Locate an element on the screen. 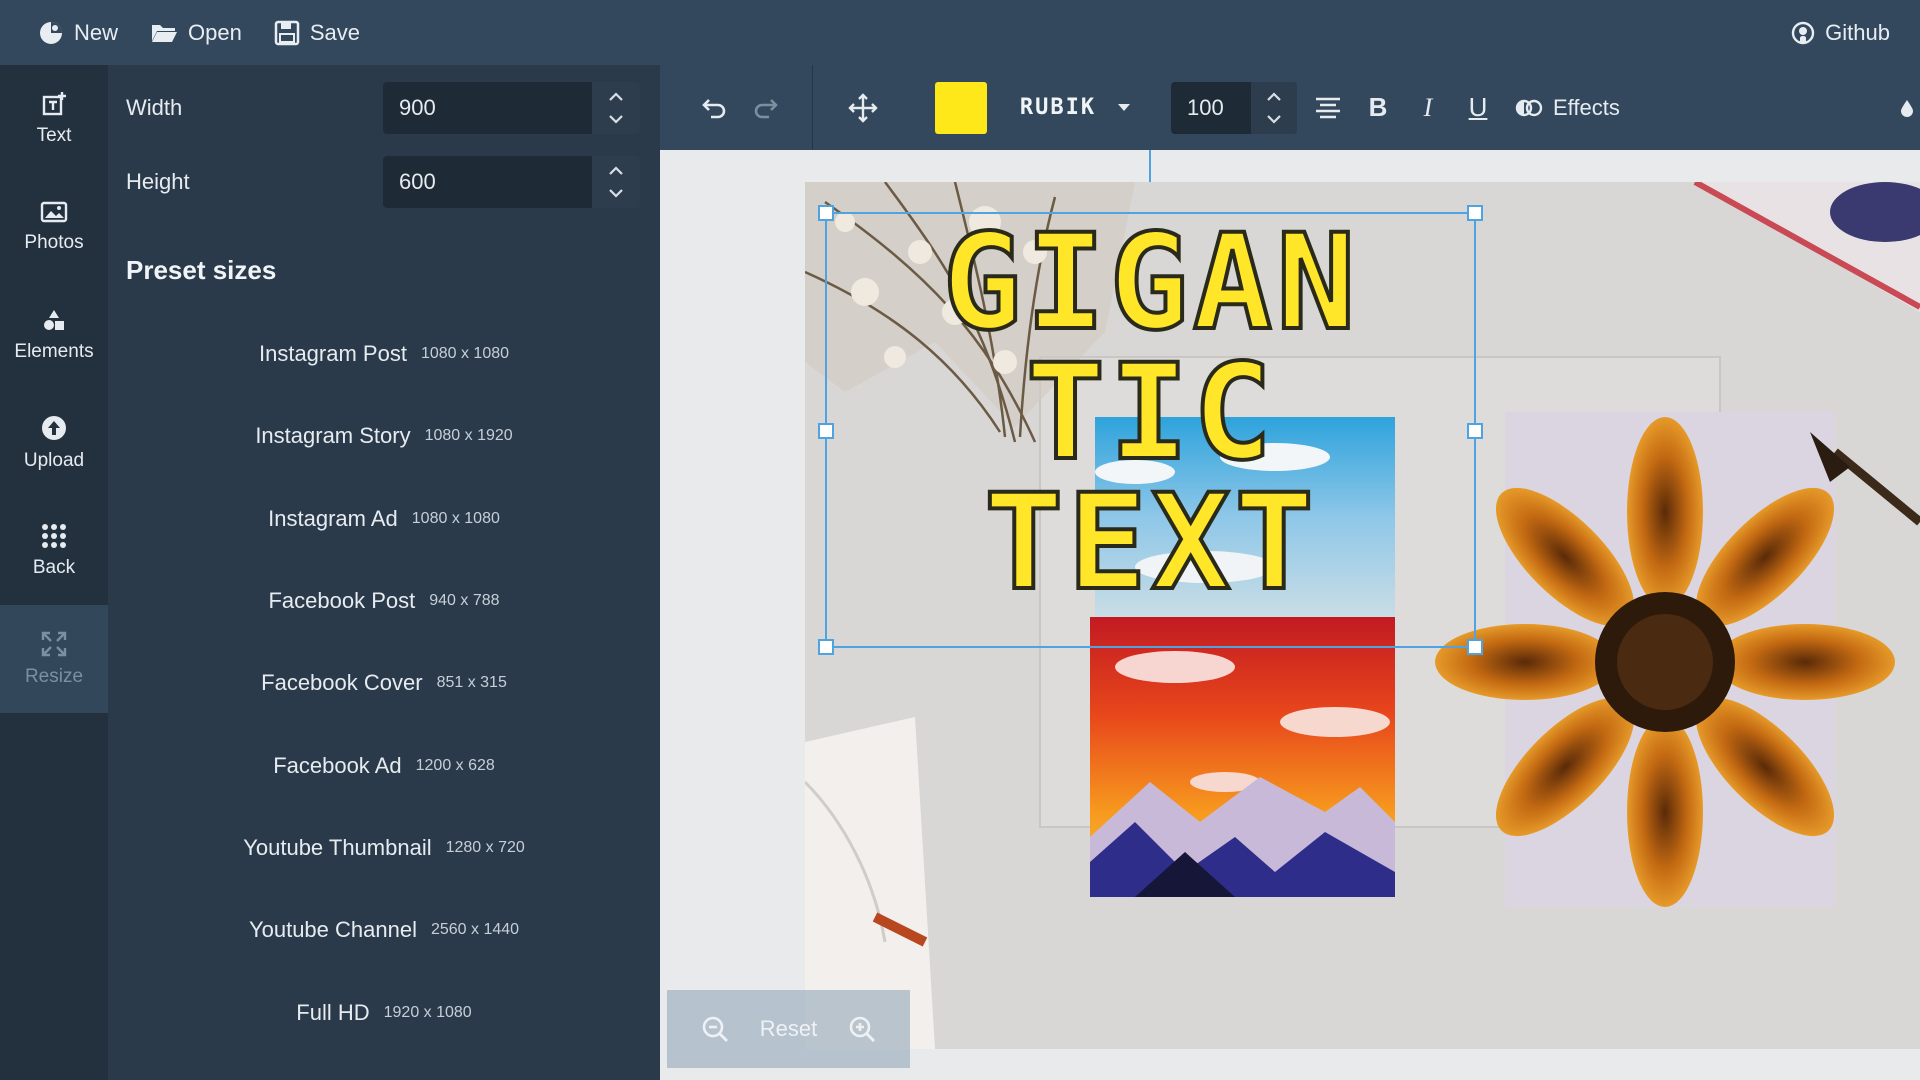 This screenshot has height=1080, width=1920. preset-facebook-ad: Facebook Ad 1200 x 628 is located at coordinates (384, 765).